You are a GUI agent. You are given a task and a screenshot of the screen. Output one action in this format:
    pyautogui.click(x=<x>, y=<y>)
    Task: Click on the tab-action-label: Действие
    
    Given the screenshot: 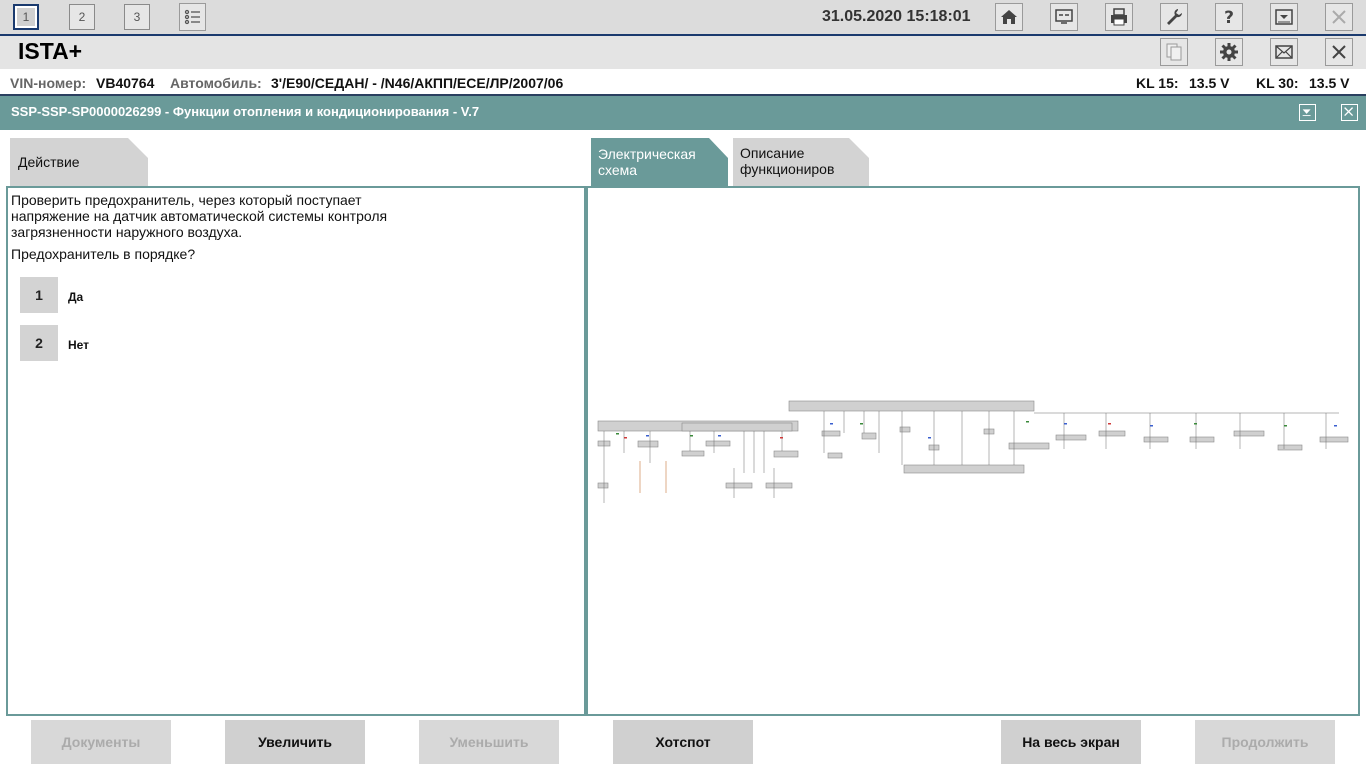 What is the action you would take?
    pyautogui.click(x=49, y=162)
    